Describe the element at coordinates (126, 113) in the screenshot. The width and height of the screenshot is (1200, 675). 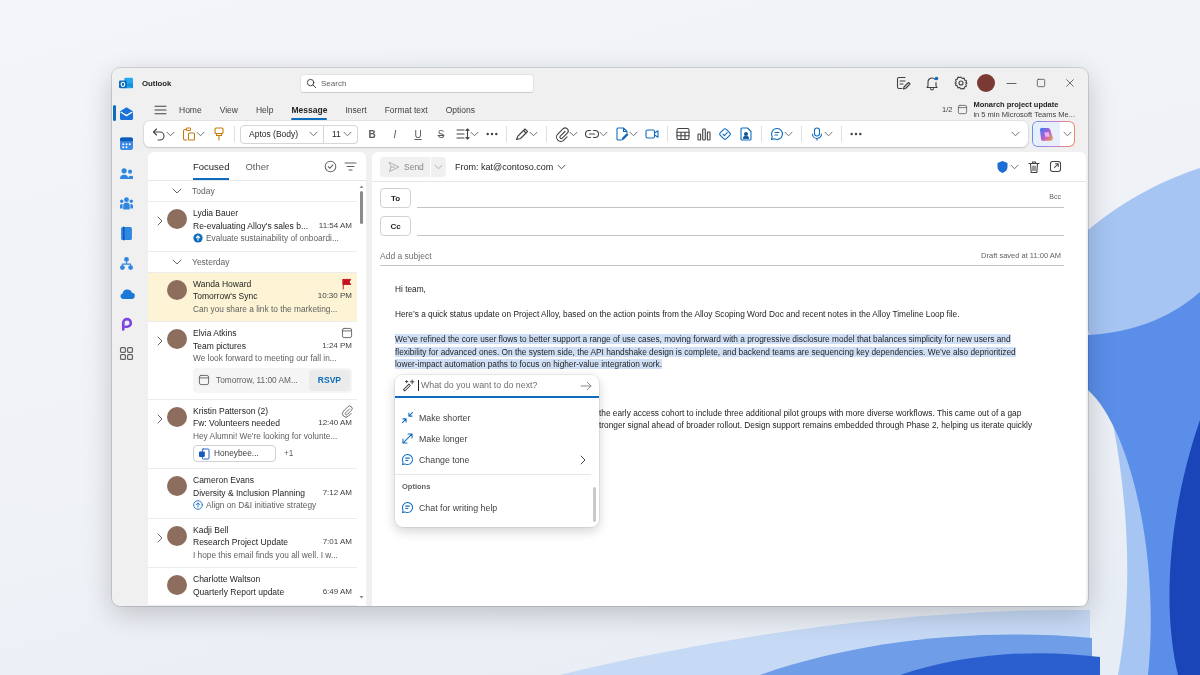
I see `mail-icon` at that location.